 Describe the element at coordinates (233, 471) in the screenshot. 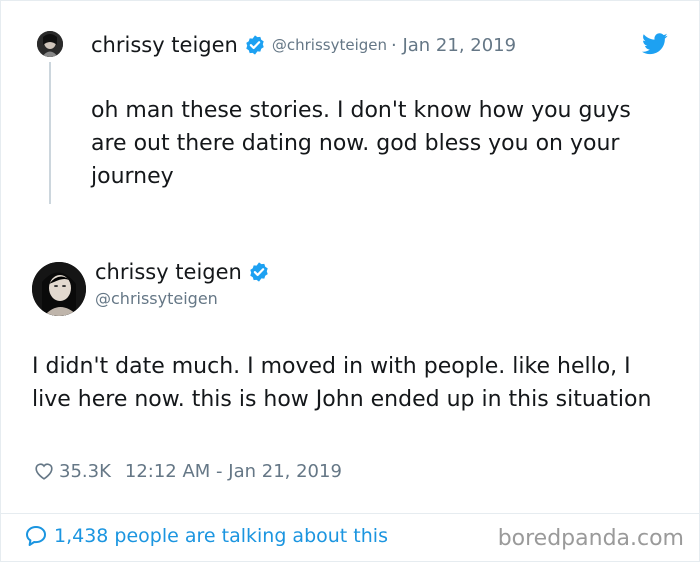

I see `tweet-timestamp: 12:12 AM - Jan 21, 2019` at that location.